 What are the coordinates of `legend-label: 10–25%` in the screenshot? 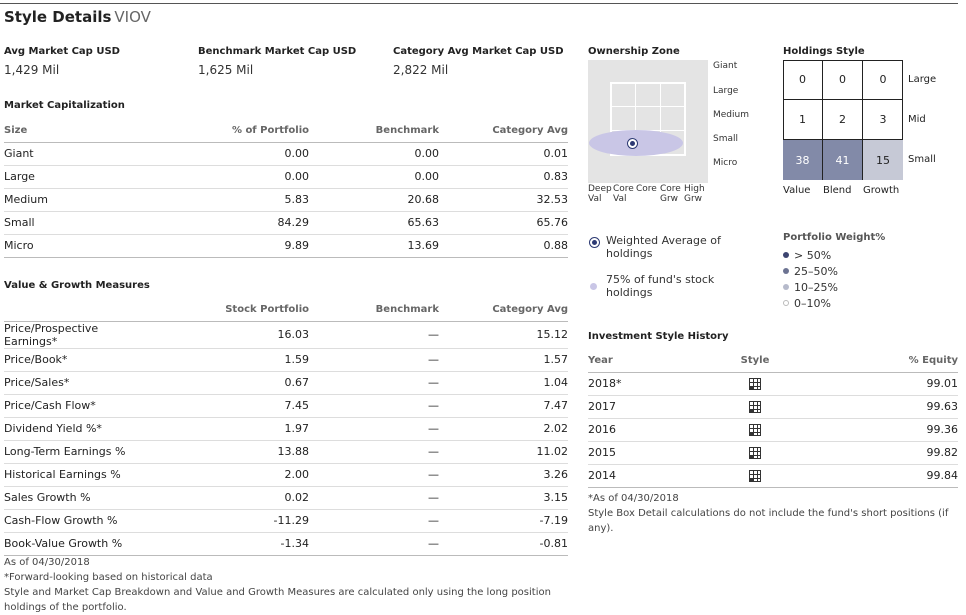 It's located at (816, 287).